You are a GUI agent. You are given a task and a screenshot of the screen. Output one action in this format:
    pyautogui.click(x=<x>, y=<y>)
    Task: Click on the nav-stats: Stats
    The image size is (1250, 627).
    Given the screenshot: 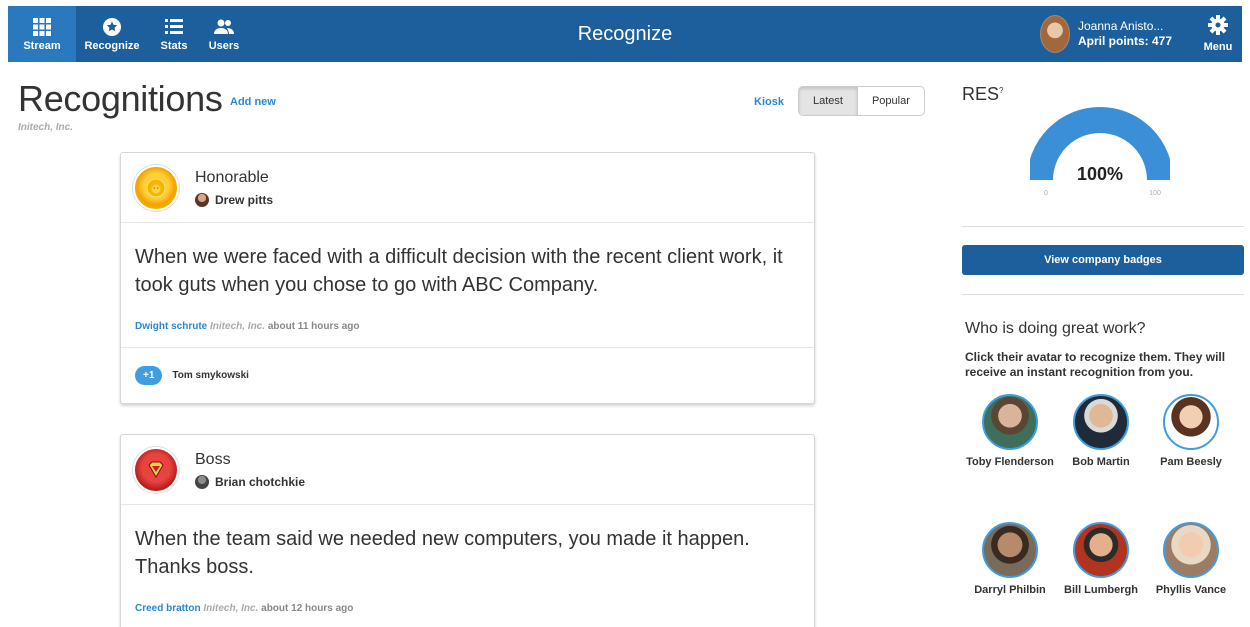 What is the action you would take?
    pyautogui.click(x=174, y=34)
    